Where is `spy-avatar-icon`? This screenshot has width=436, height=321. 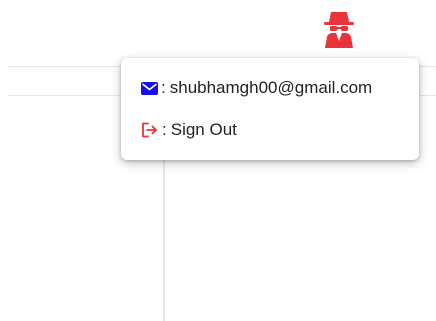 spy-avatar-icon is located at coordinates (339, 29).